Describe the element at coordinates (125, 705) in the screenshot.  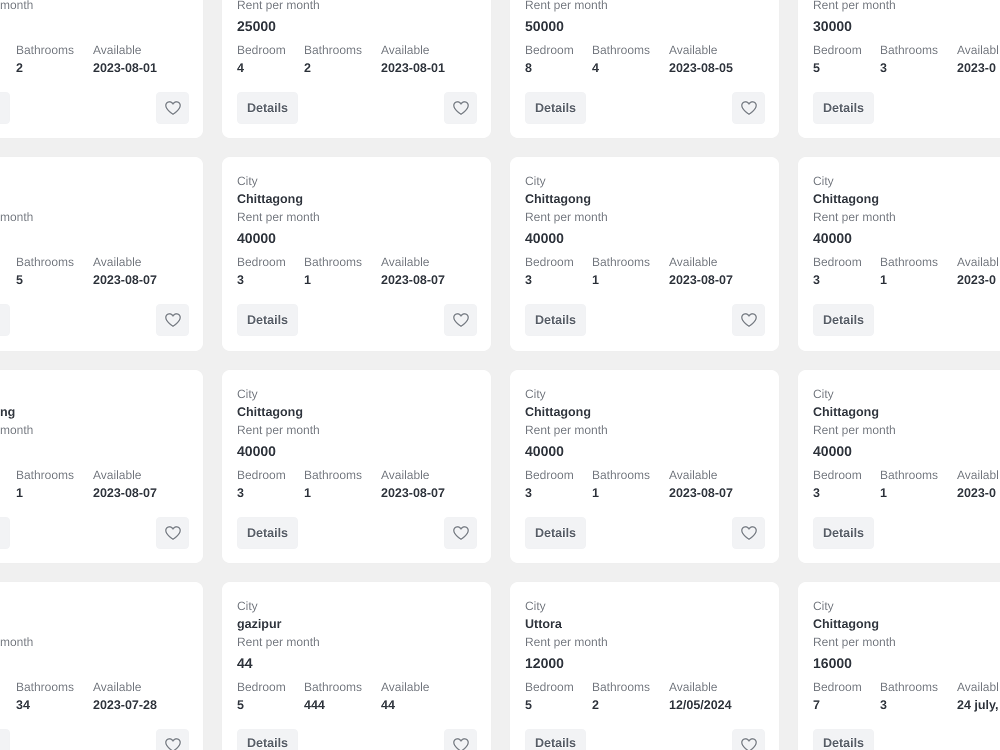
I see `field-value: 2023-07-28` at that location.